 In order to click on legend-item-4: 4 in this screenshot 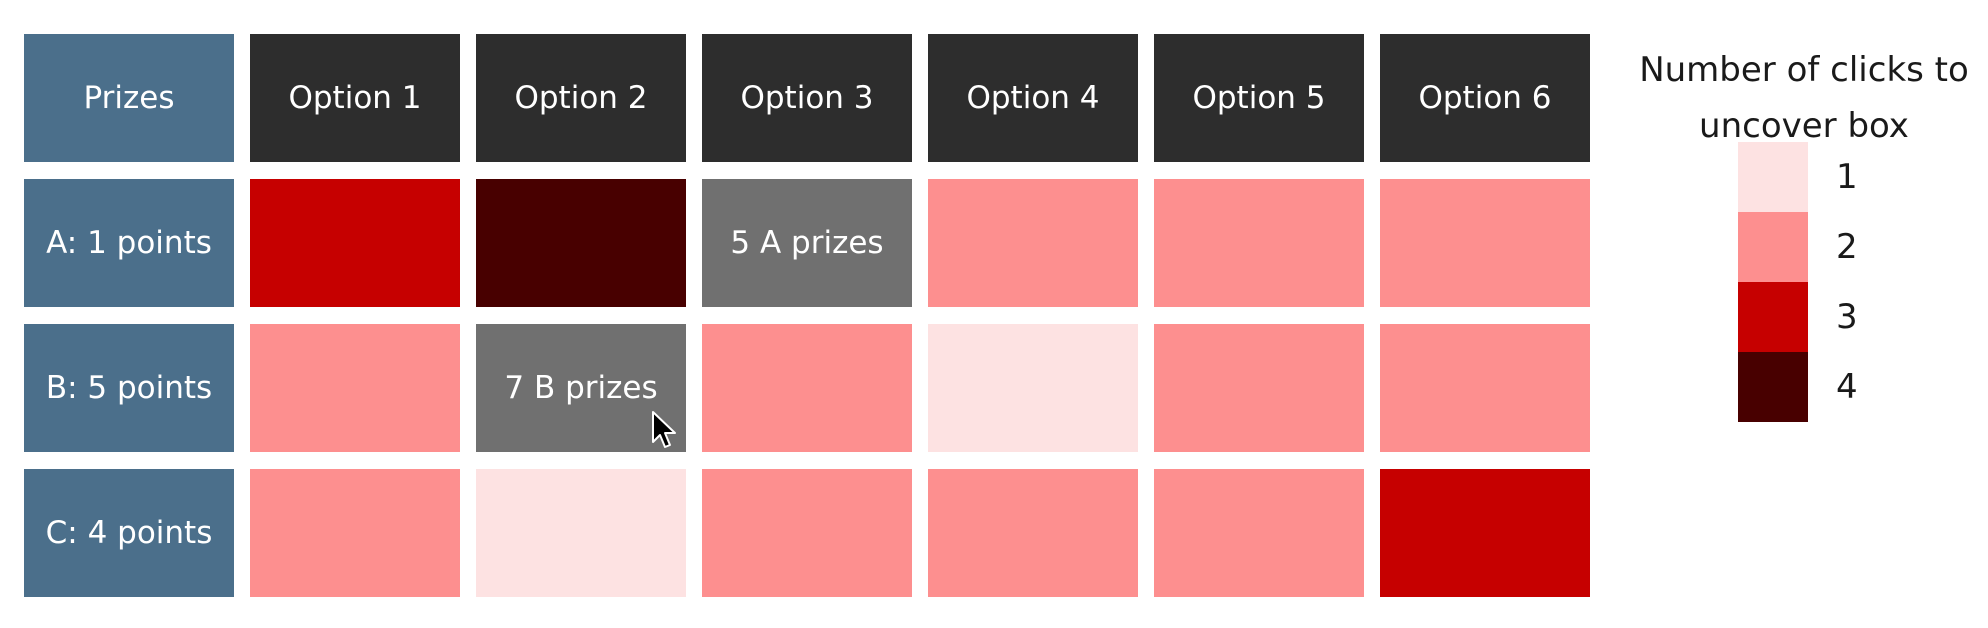, I will do `click(1798, 387)`.